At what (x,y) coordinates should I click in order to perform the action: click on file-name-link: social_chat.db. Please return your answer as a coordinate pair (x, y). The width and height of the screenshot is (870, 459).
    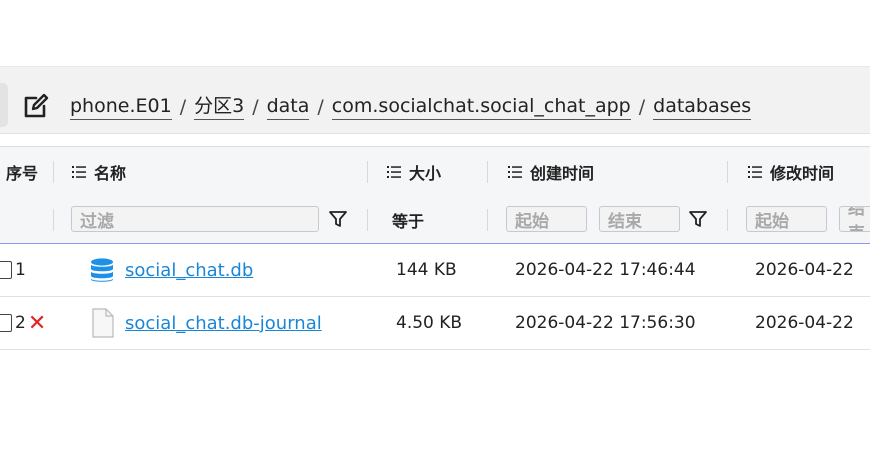
    Looking at the image, I should click on (189, 270).